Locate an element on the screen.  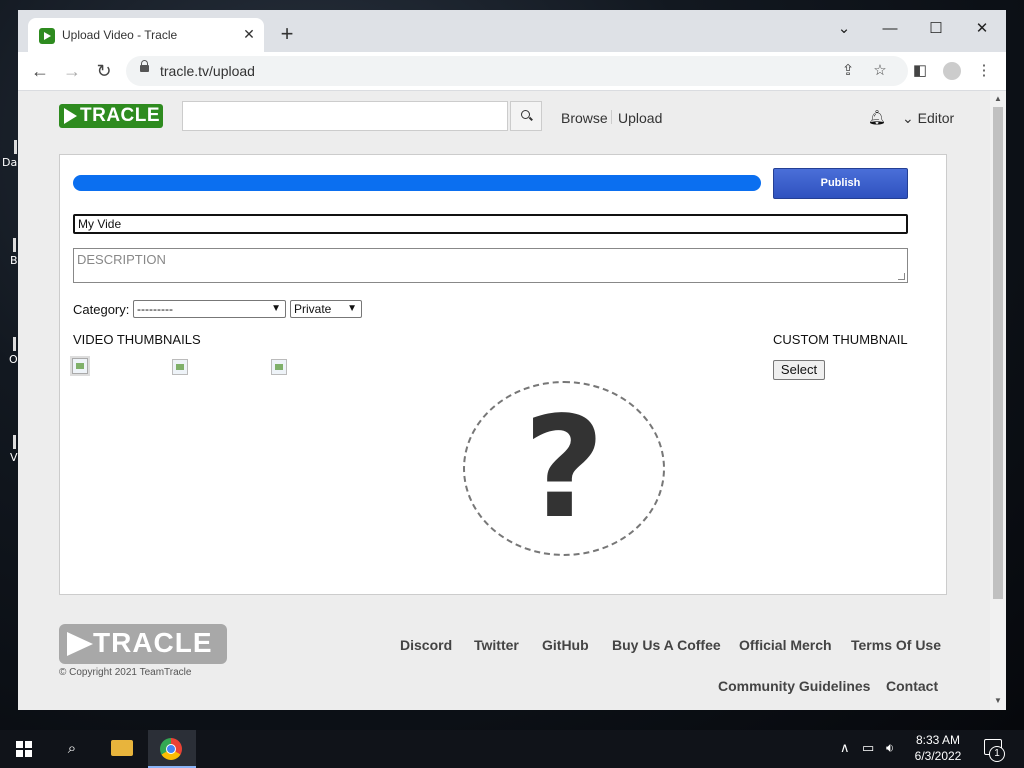
video-thumbnails-label: VIDEO THUMBNAILS is located at coordinates (137, 339).